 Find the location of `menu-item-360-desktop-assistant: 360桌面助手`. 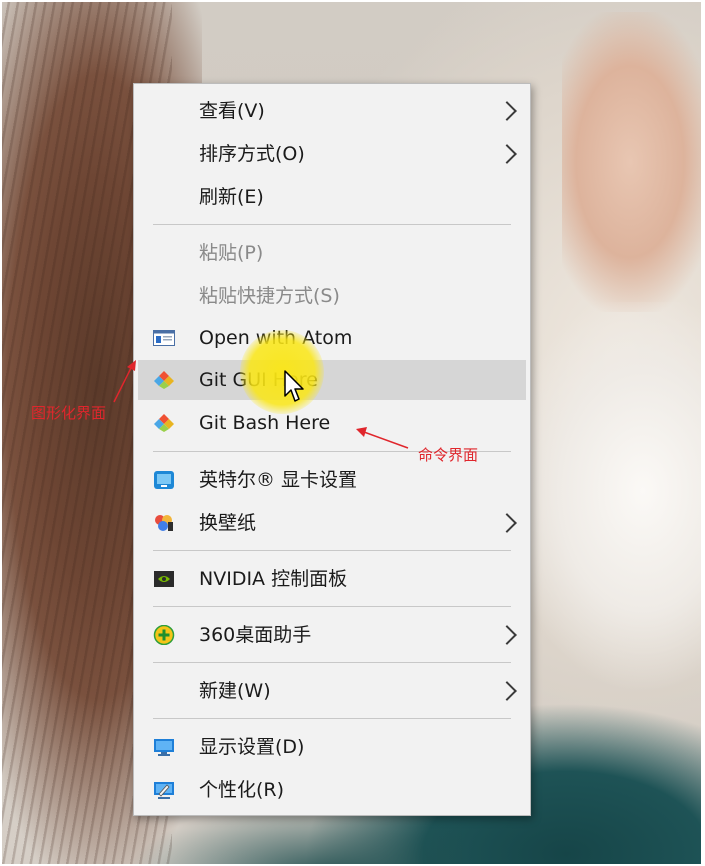

menu-item-360-desktop-assistant: 360桌面助手 is located at coordinates (332, 635).